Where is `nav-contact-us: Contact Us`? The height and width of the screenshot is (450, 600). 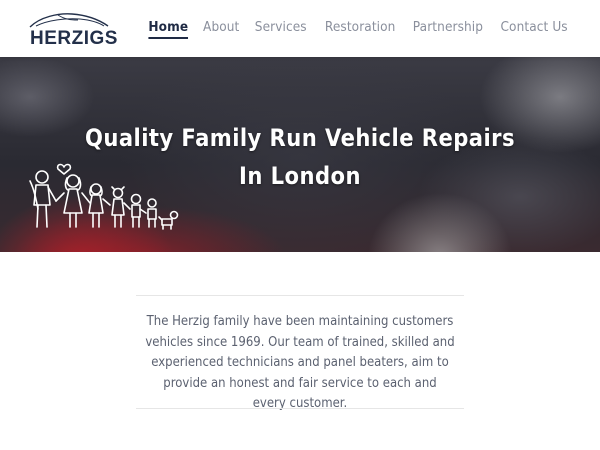 nav-contact-us: Contact Us is located at coordinates (534, 28).